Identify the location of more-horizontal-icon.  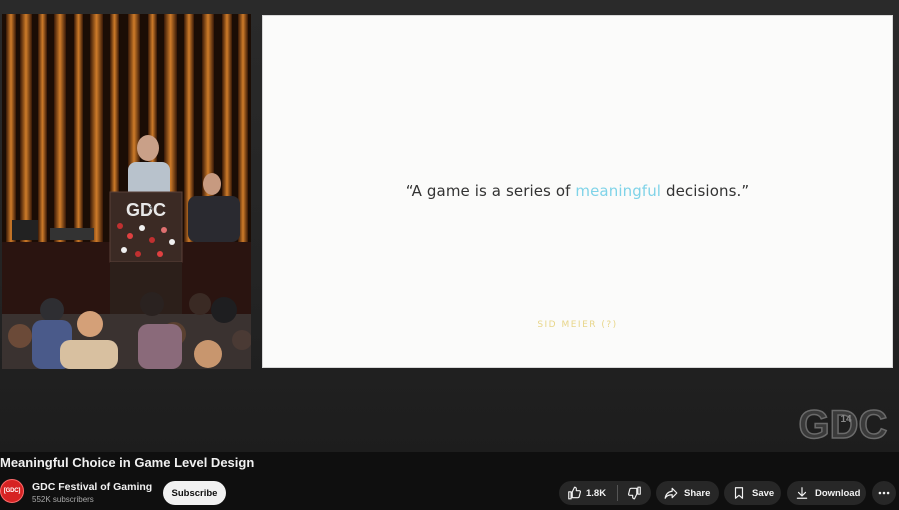
(884, 493).